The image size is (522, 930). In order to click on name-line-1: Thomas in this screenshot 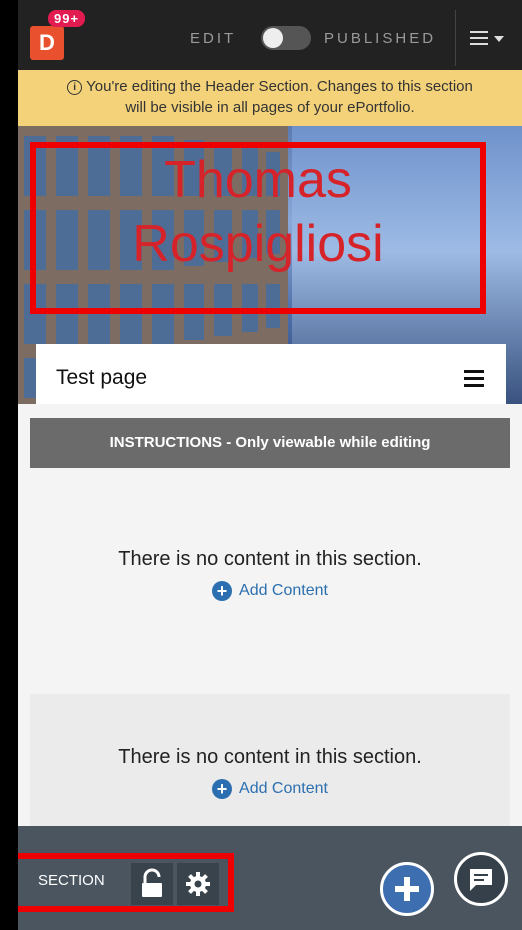, I will do `click(258, 180)`.